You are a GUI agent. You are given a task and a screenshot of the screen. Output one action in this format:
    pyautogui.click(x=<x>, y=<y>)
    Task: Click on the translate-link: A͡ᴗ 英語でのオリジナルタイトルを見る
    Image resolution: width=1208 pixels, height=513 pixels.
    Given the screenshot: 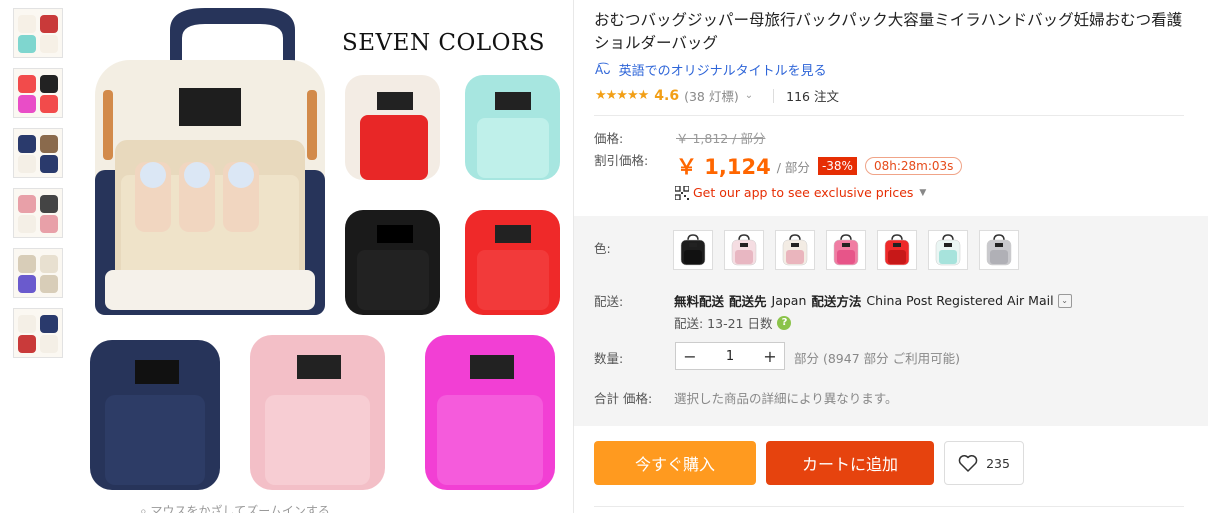 What is the action you would take?
    pyautogui.click(x=711, y=70)
    